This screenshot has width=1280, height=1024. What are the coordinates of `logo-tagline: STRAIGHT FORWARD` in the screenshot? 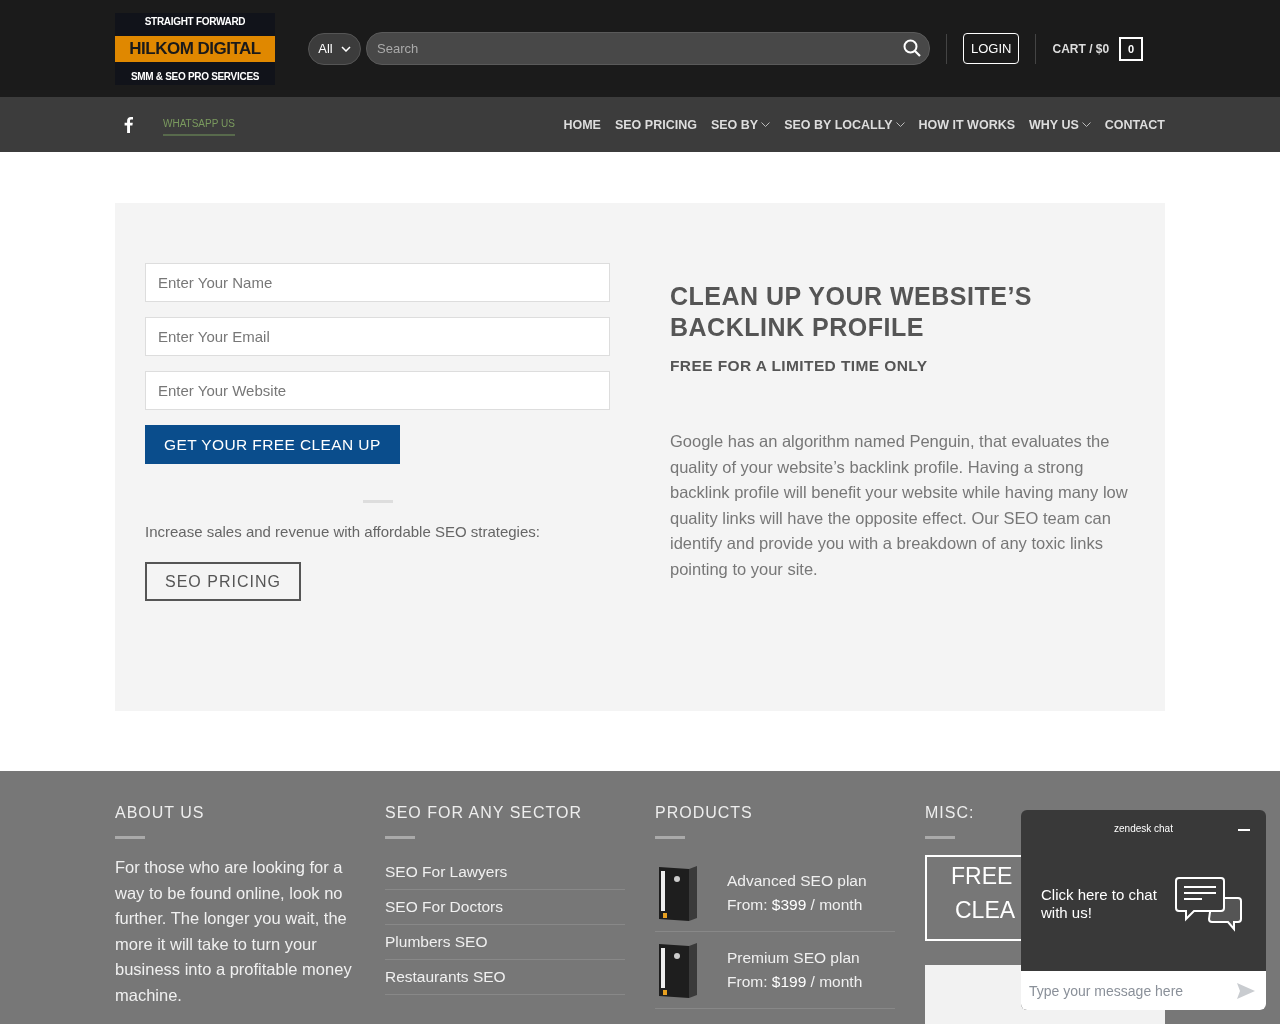 It's located at (195, 21).